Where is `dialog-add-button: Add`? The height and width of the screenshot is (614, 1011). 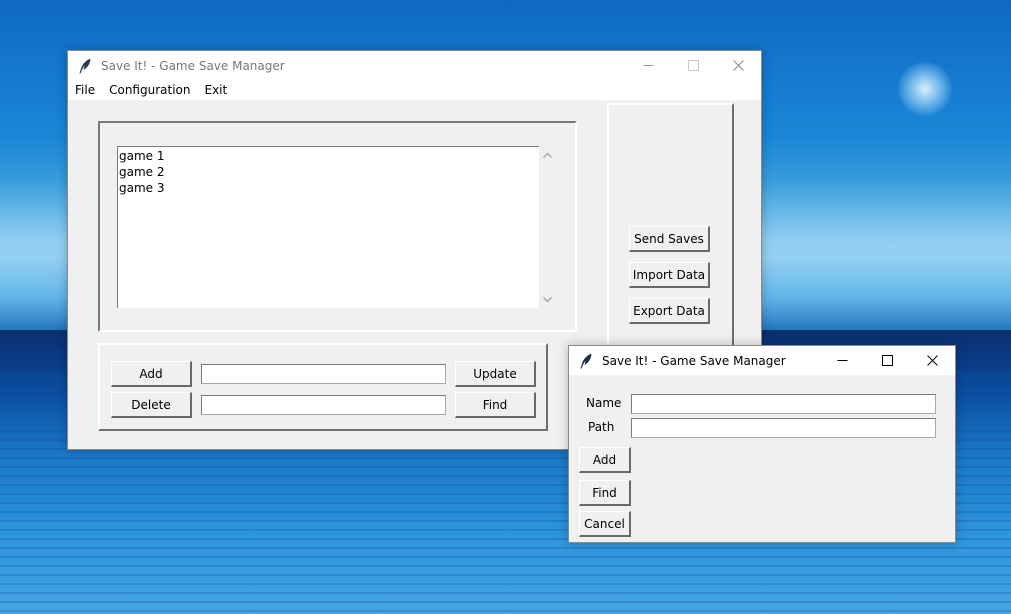 dialog-add-button: Add is located at coordinates (605, 460).